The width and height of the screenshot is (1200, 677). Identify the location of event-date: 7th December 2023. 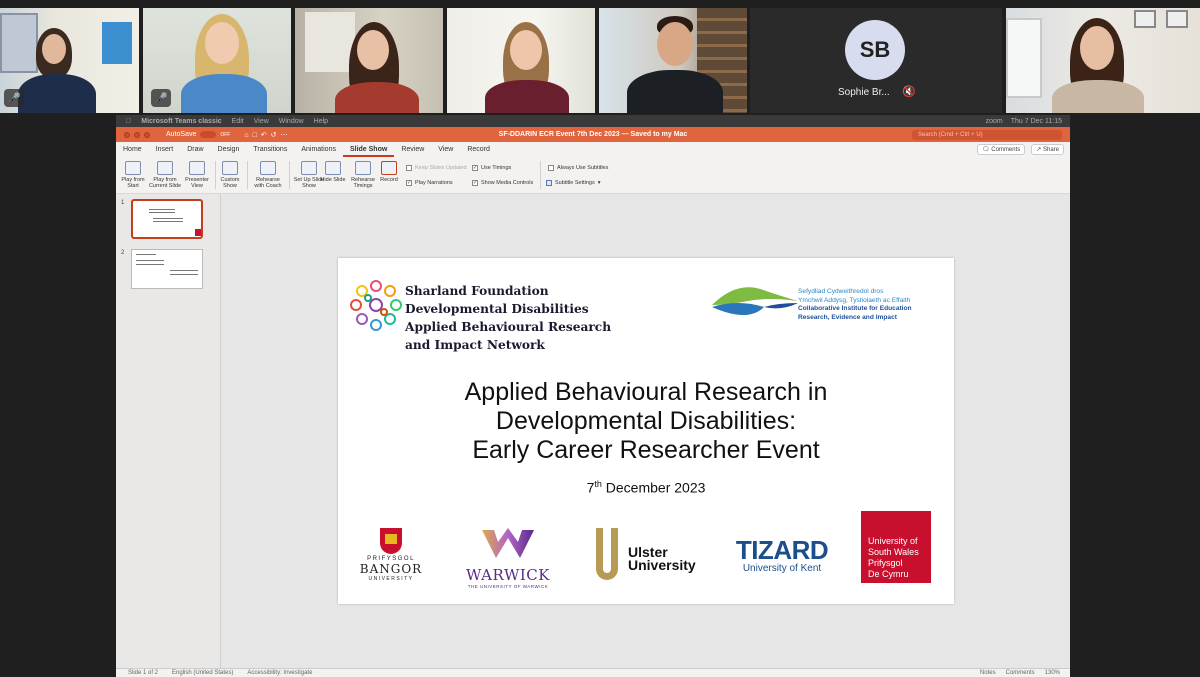
(646, 487).